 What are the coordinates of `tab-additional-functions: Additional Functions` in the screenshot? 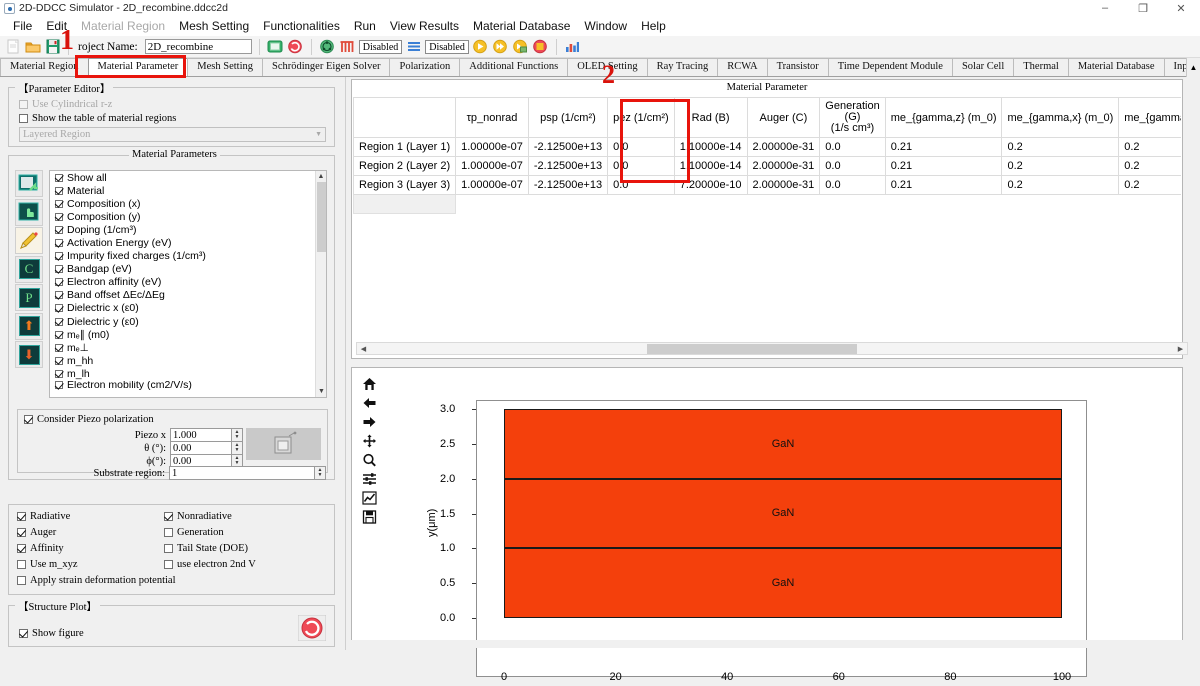 It's located at (514, 67).